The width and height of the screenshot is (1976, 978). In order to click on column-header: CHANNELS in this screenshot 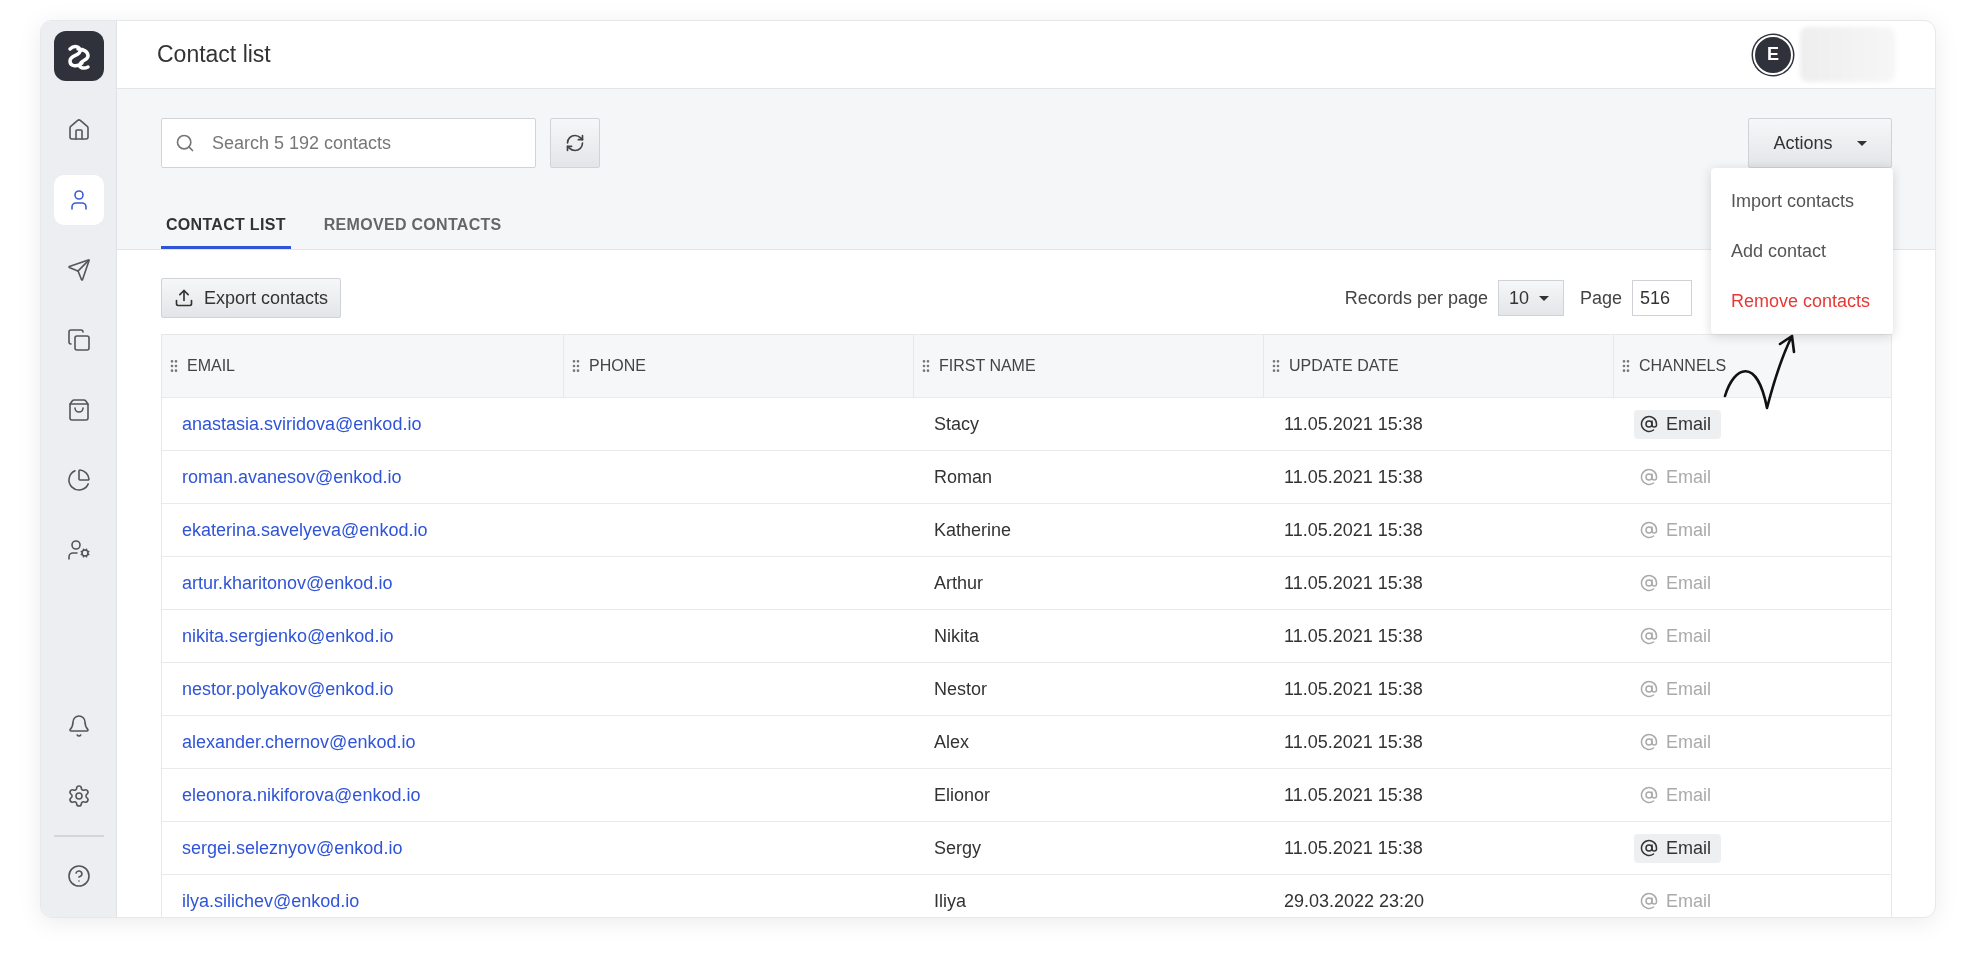, I will do `click(1683, 366)`.